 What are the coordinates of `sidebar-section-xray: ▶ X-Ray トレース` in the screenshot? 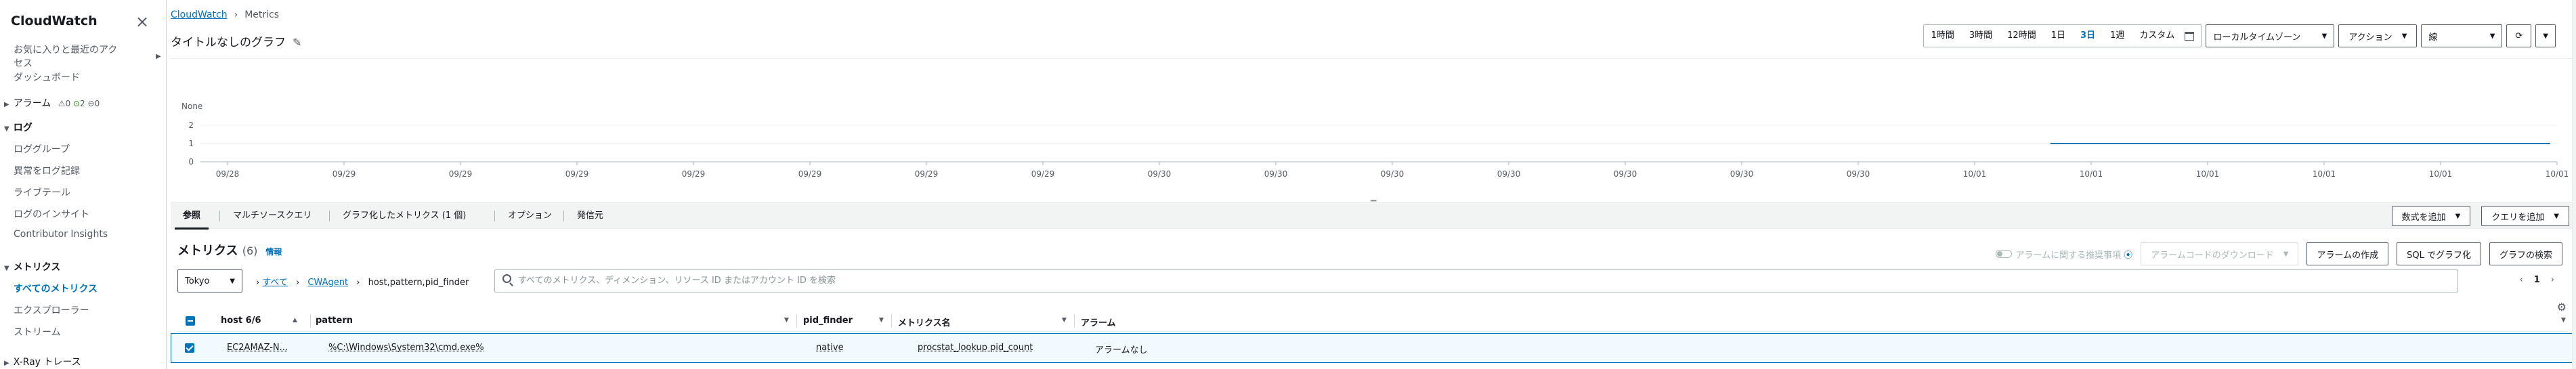 It's located at (42, 361).